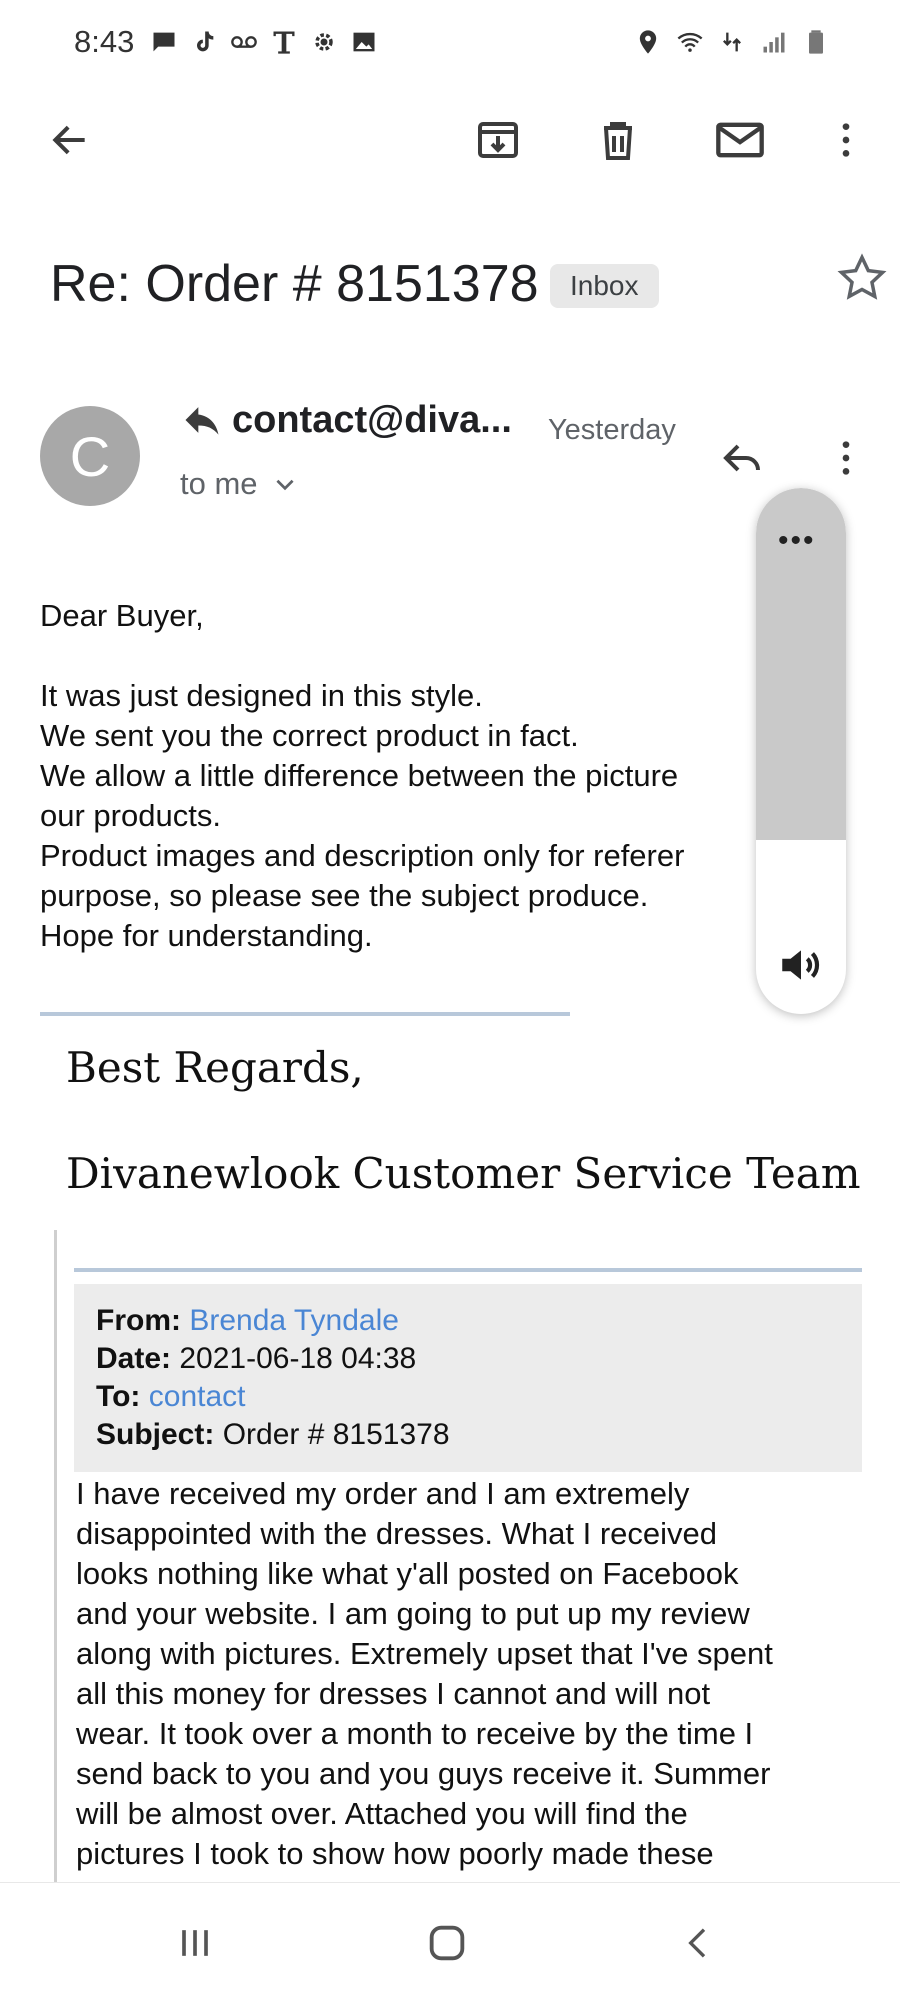  I want to click on inbox-label-chip: Inbox, so click(604, 286).